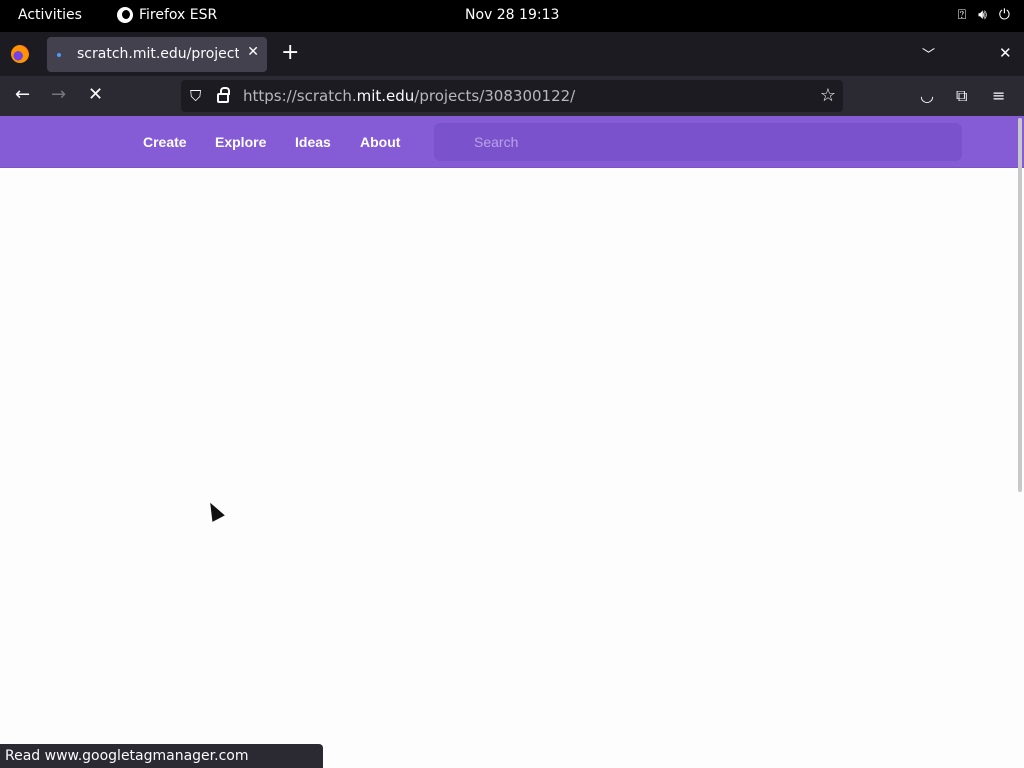  I want to click on nav-about: About, so click(380, 142).